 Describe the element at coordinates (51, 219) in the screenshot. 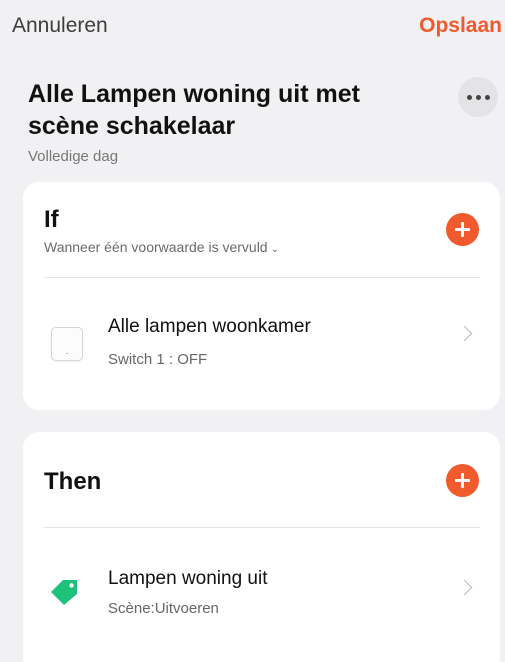

I see `if-label: If` at that location.